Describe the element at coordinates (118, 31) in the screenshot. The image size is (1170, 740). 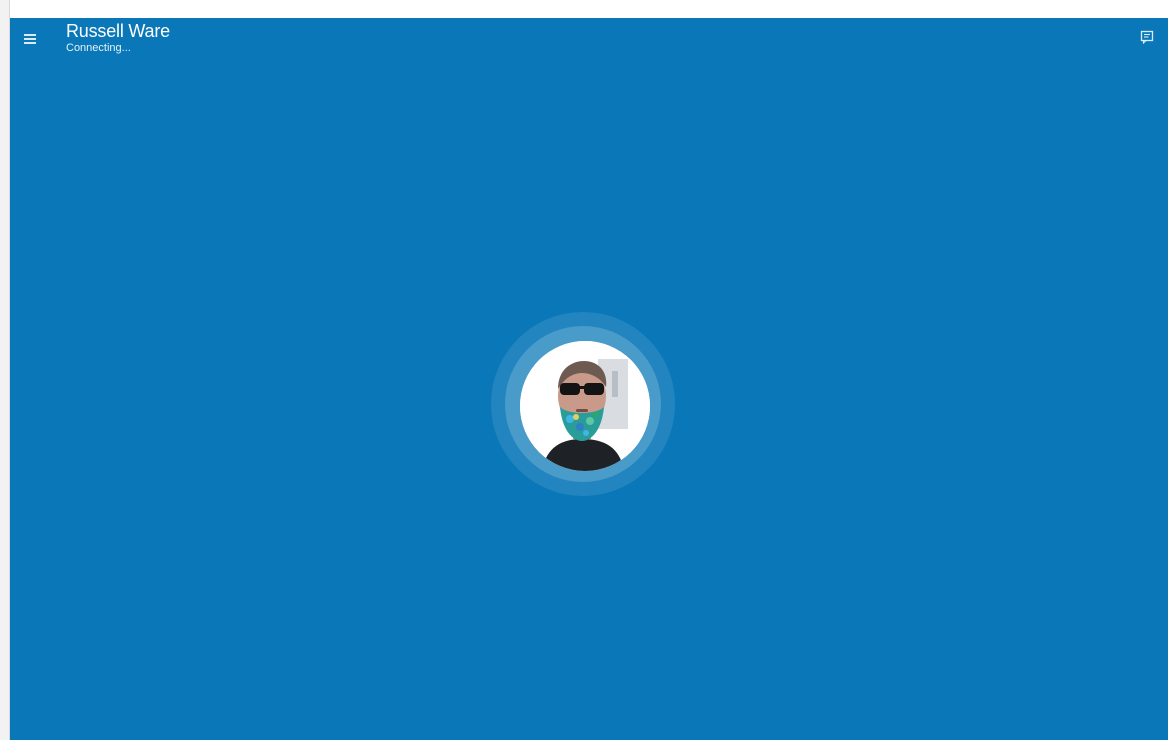
I see `contact-name: Russell Ware` at that location.